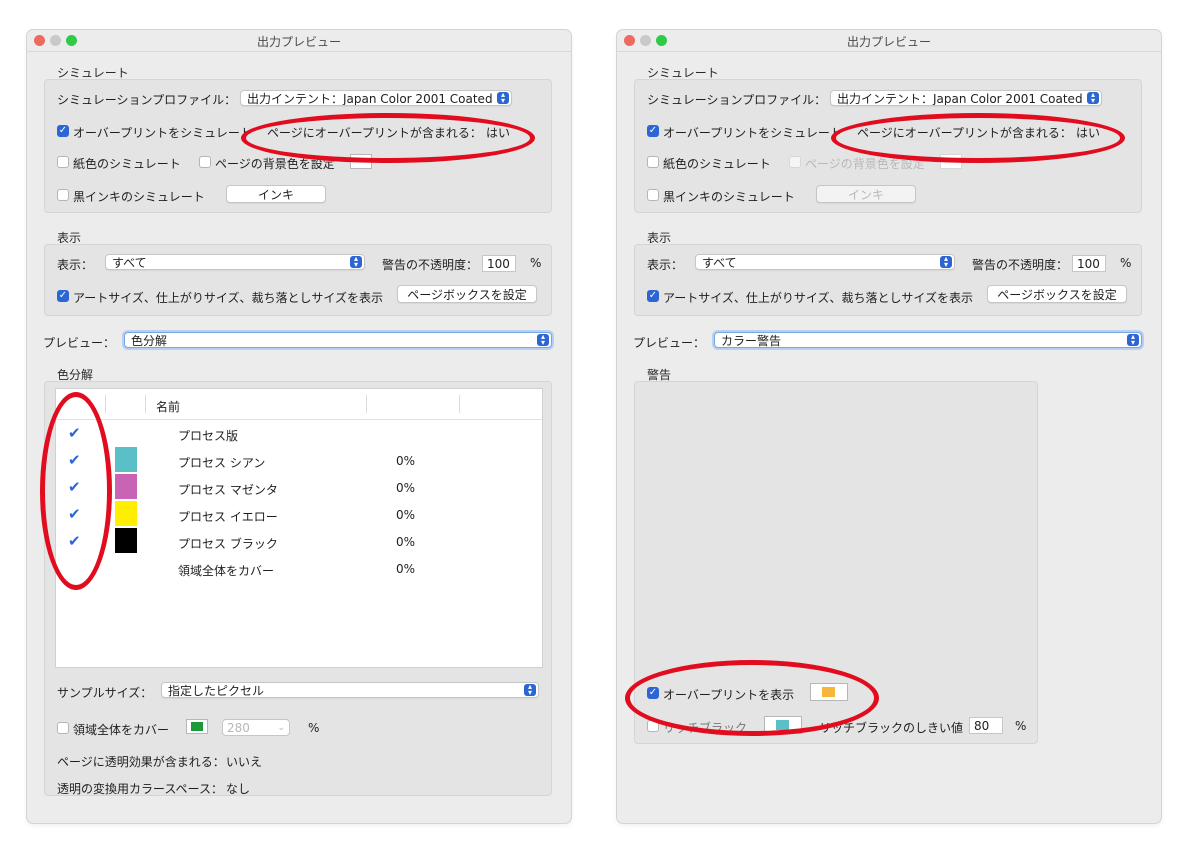  I want to click on total-area-coverage-checkbox, so click(63, 728).